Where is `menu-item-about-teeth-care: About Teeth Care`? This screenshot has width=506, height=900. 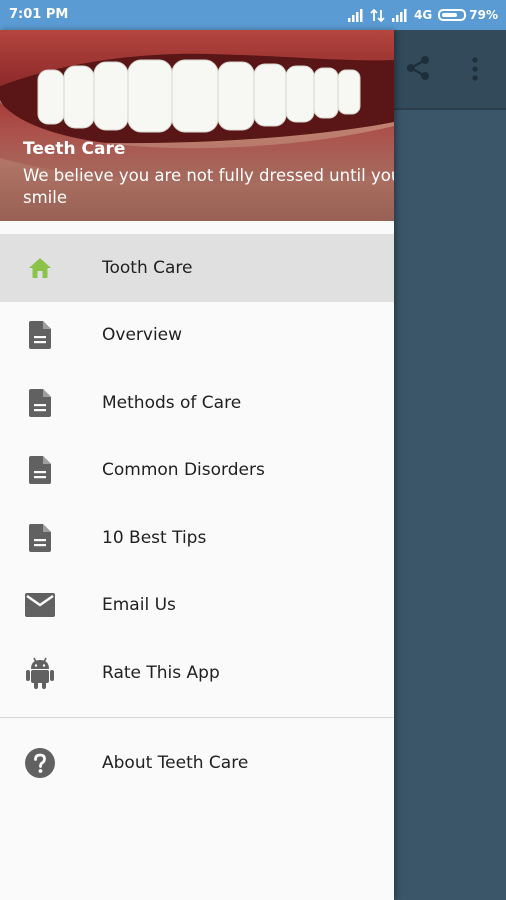 menu-item-about-teeth-care: About Teeth Care is located at coordinates (197, 764).